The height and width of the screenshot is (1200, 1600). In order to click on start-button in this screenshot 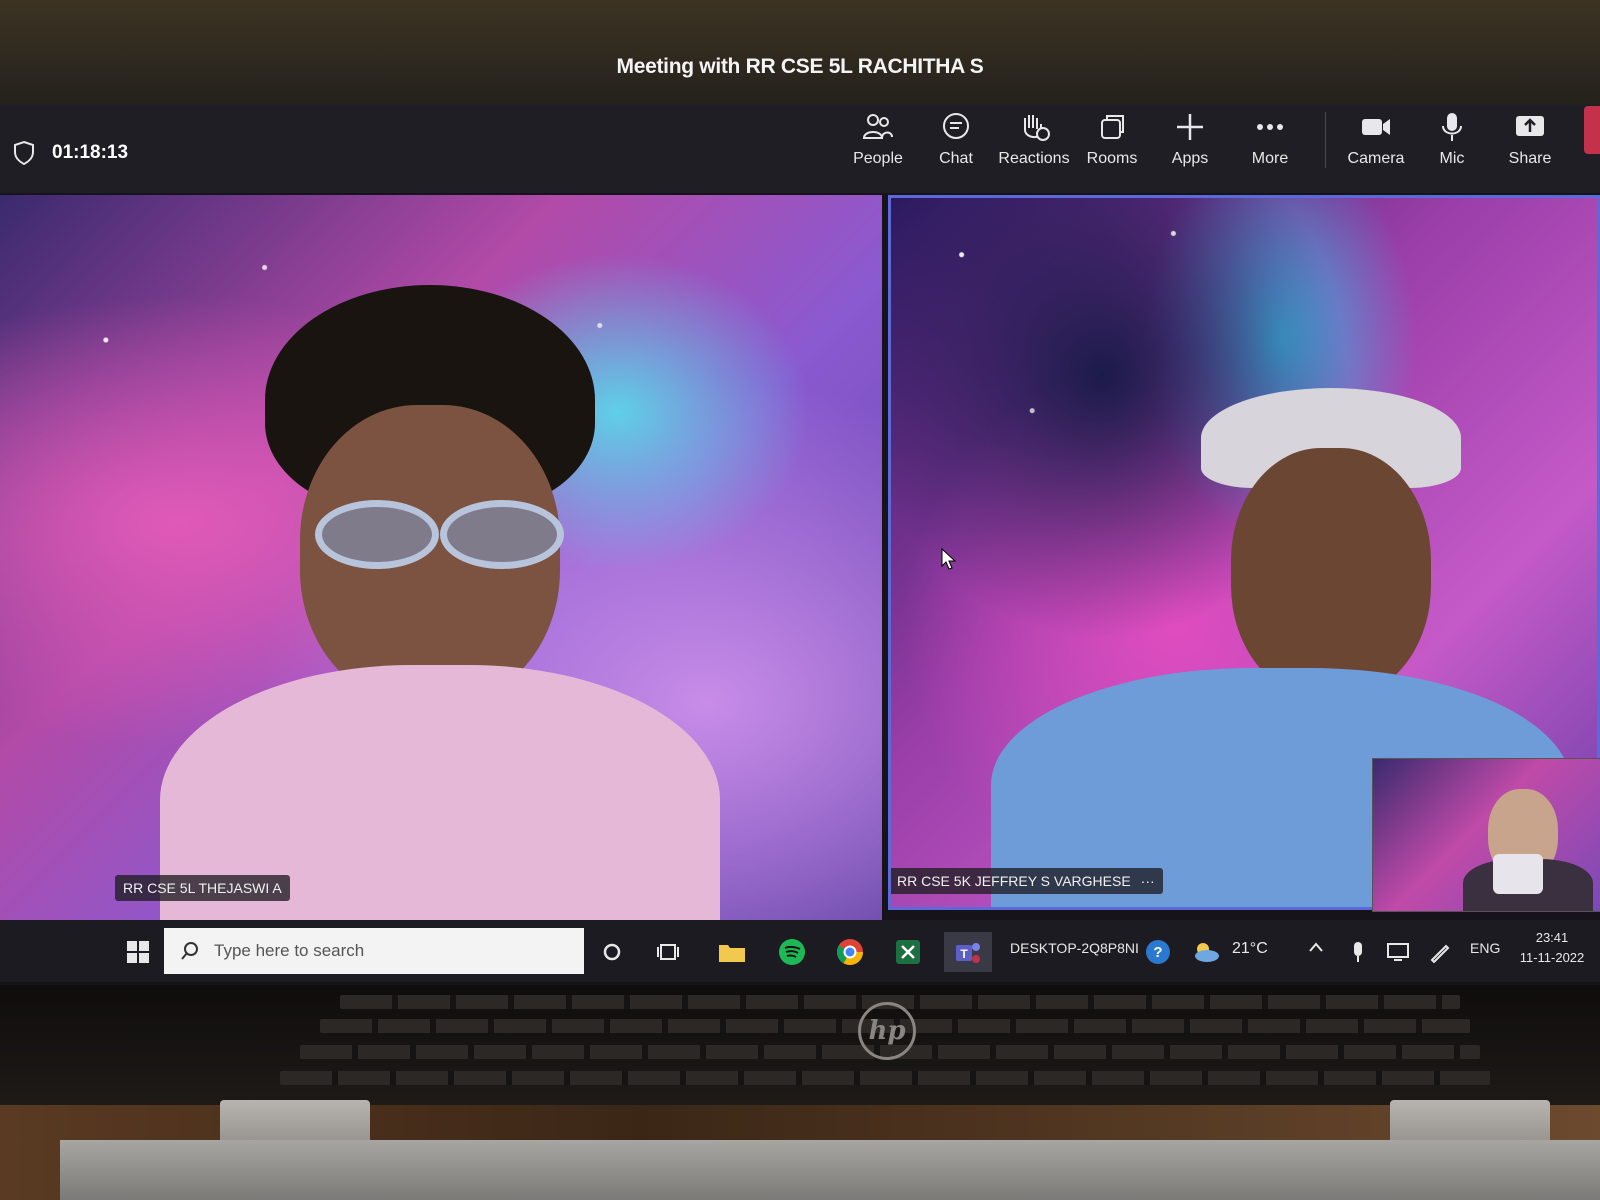, I will do `click(138, 952)`.